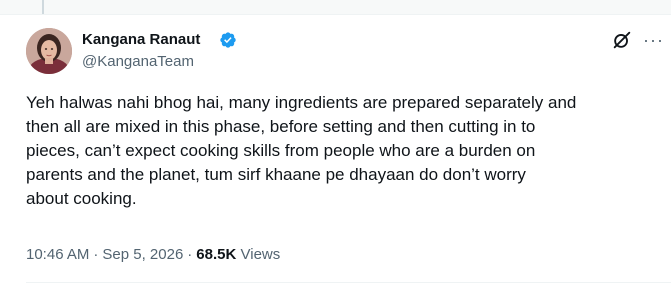 This screenshot has height=284, width=671. What do you see at coordinates (640, 3) in the screenshot?
I see `previous-tweet-more-icon: ···` at bounding box center [640, 3].